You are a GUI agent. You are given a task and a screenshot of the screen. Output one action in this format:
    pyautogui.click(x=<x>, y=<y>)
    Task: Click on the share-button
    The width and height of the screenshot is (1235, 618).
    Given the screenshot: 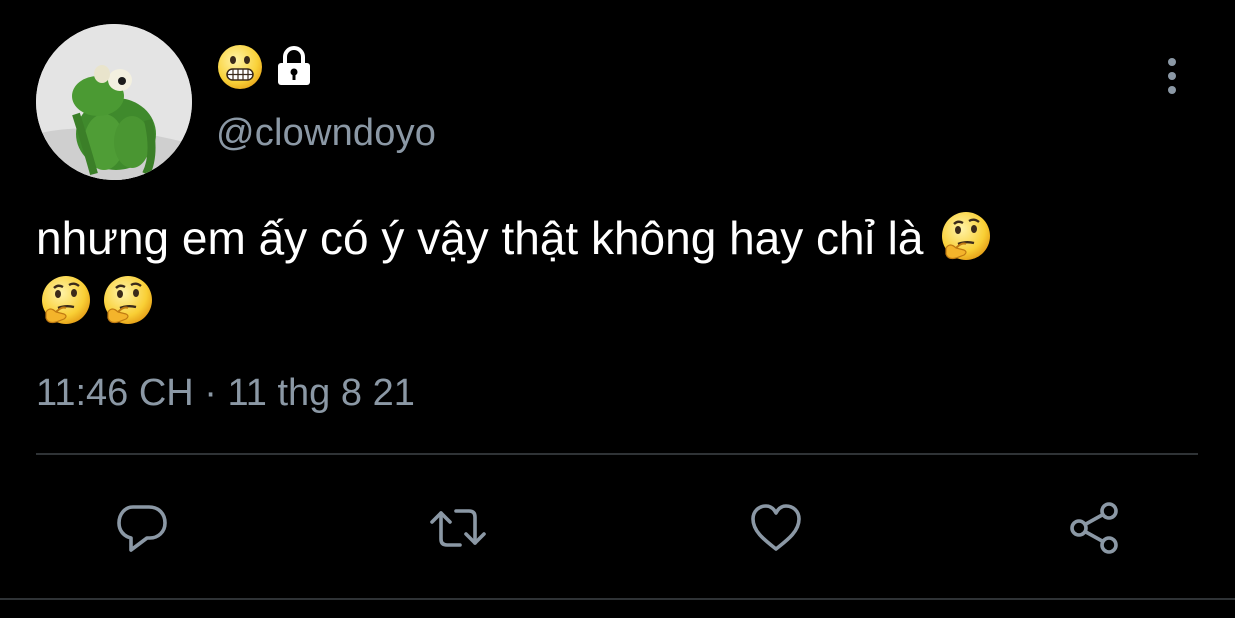 What is the action you would take?
    pyautogui.click(x=1094, y=528)
    